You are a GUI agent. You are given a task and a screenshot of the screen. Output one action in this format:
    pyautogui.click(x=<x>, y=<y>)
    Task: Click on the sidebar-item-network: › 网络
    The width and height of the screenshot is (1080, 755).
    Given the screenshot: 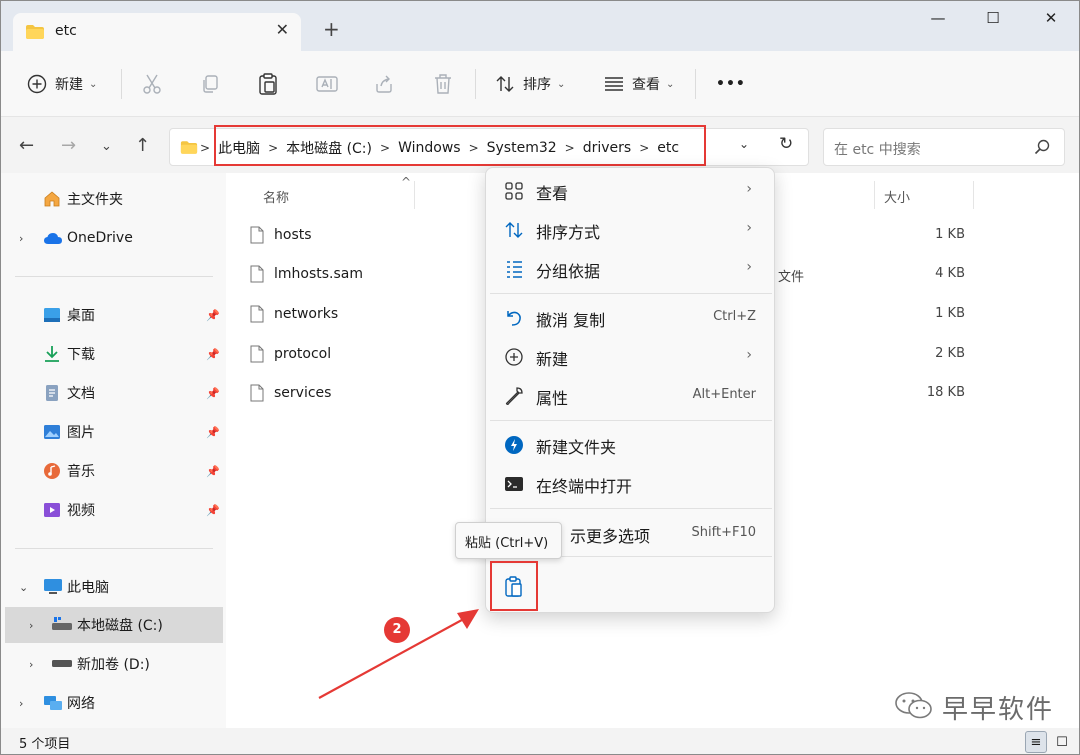 What is the action you would take?
    pyautogui.click(x=112, y=703)
    